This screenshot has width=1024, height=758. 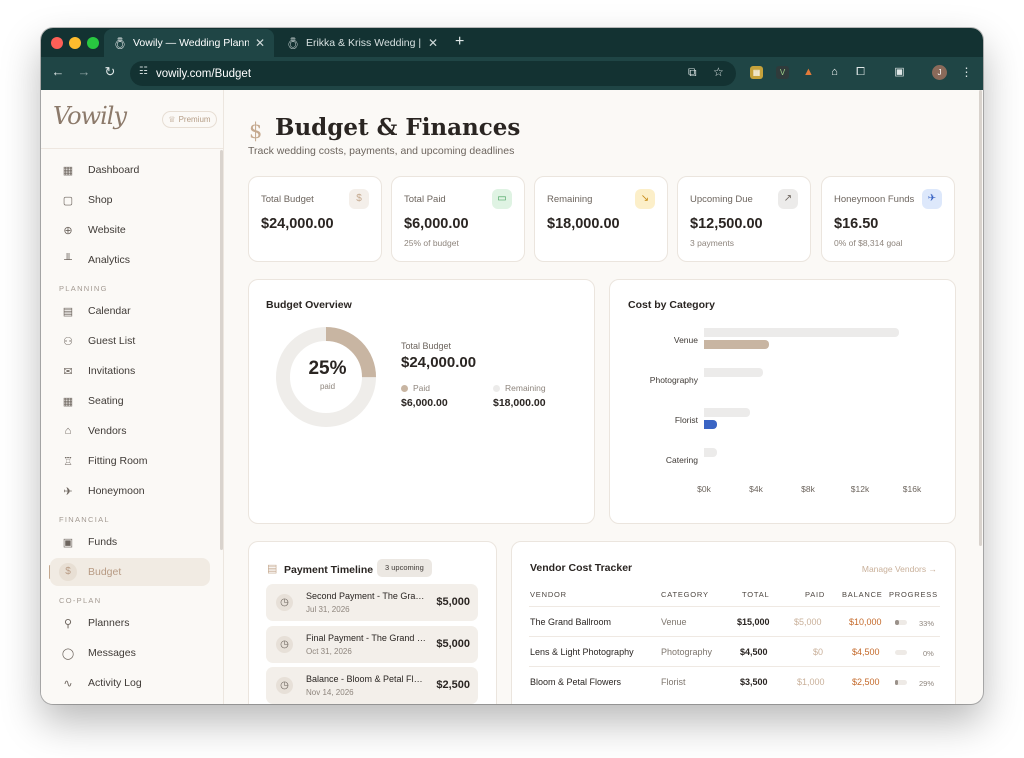 What do you see at coordinates (692, 72) in the screenshot?
I see `install-app-icon: ⧉` at bounding box center [692, 72].